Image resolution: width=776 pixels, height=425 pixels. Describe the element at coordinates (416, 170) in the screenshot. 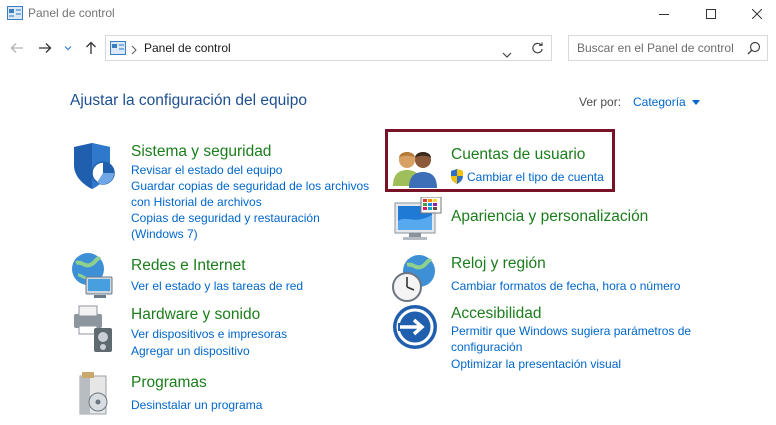

I see `user-accounts-icon` at that location.